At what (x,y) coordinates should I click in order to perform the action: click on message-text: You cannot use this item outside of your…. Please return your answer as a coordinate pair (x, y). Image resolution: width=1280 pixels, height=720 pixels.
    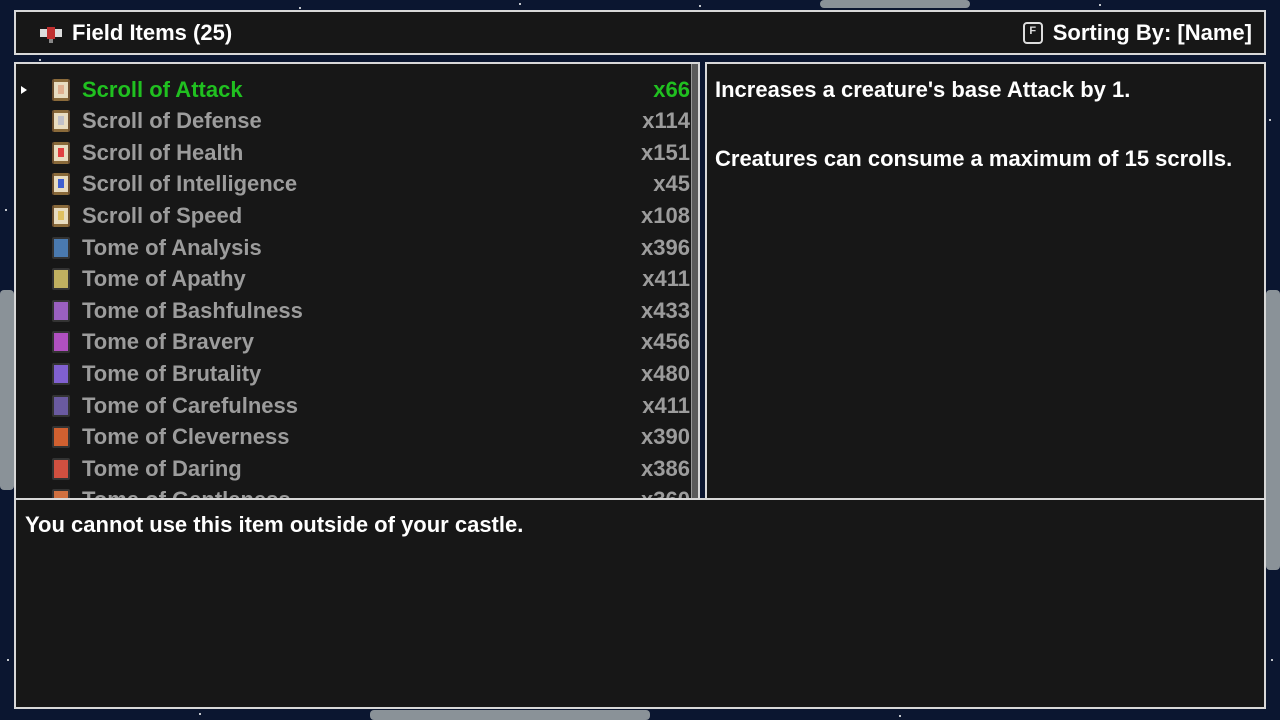
    Looking at the image, I should click on (274, 524).